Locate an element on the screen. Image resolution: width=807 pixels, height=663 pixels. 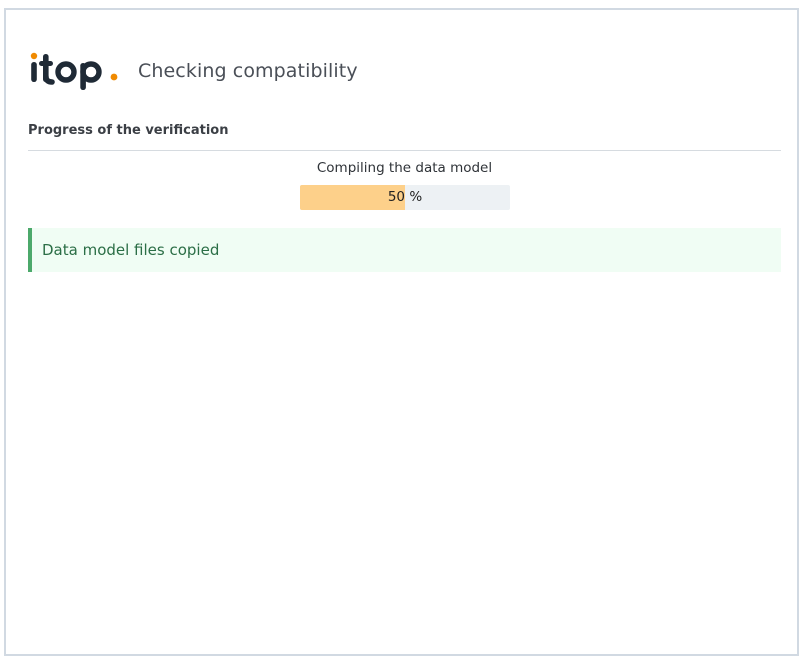
success-alert: Data model files copied is located at coordinates (404, 250).